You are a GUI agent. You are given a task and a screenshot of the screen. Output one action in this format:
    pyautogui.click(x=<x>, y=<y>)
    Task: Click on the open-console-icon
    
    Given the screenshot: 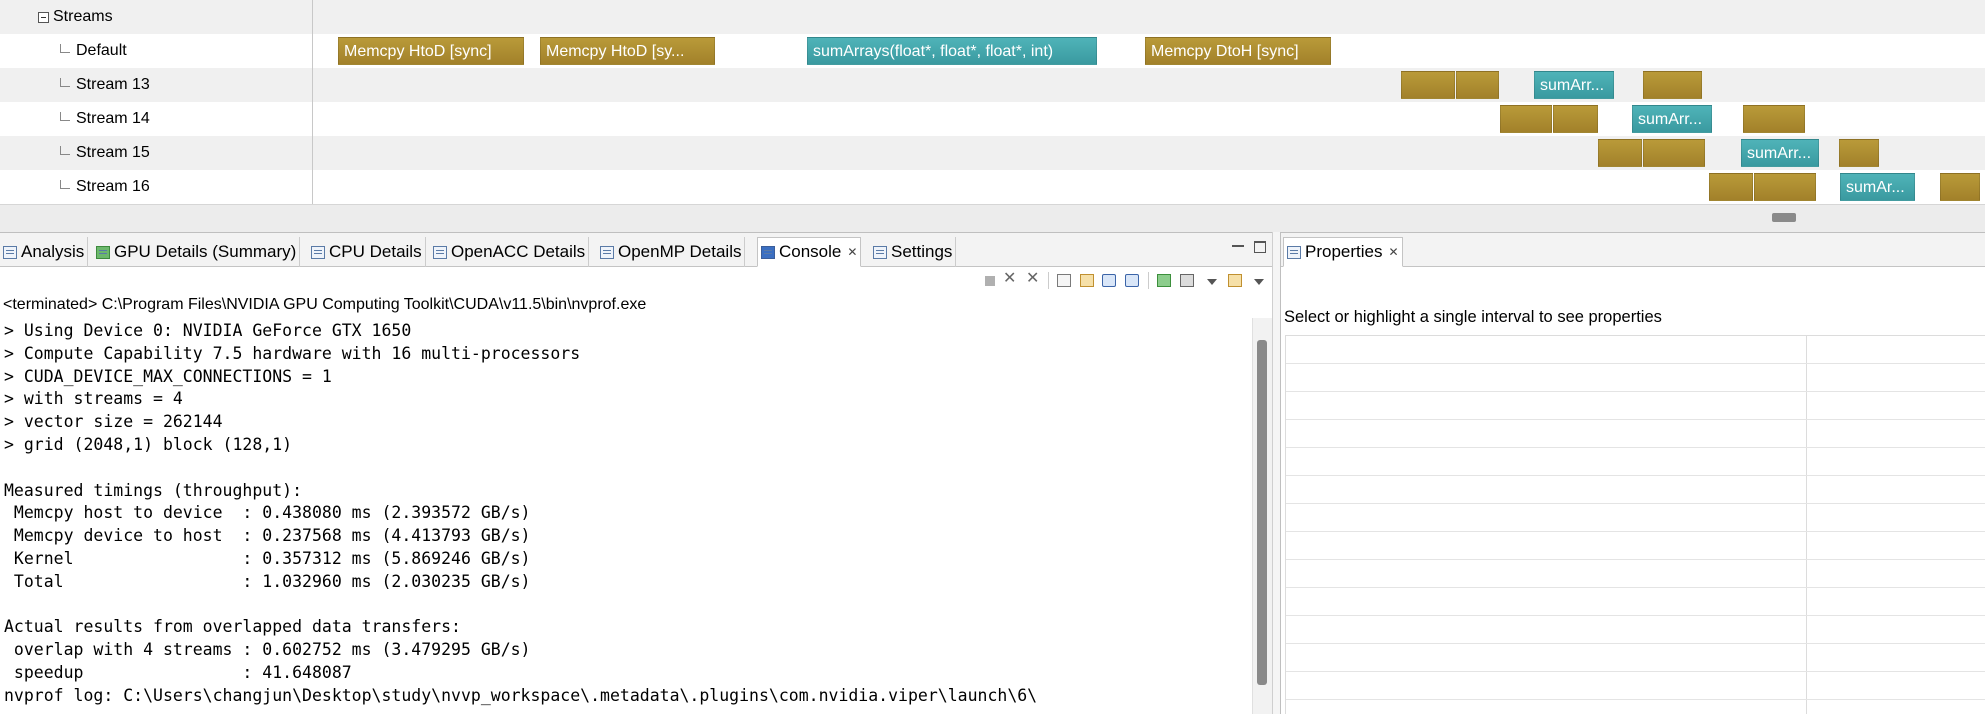 What is the action you would take?
    pyautogui.click(x=1235, y=280)
    